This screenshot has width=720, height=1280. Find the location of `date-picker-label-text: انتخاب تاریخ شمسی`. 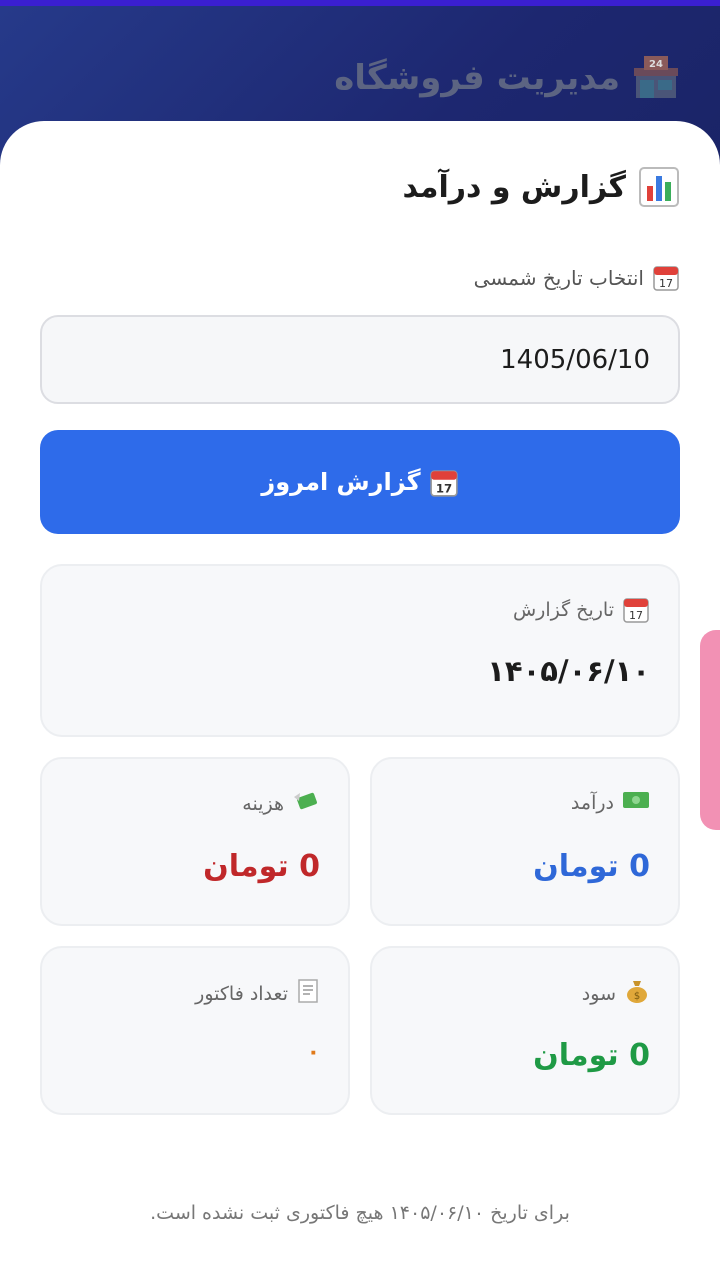

date-picker-label-text: انتخاب تاریخ شمسی is located at coordinates (558, 278).